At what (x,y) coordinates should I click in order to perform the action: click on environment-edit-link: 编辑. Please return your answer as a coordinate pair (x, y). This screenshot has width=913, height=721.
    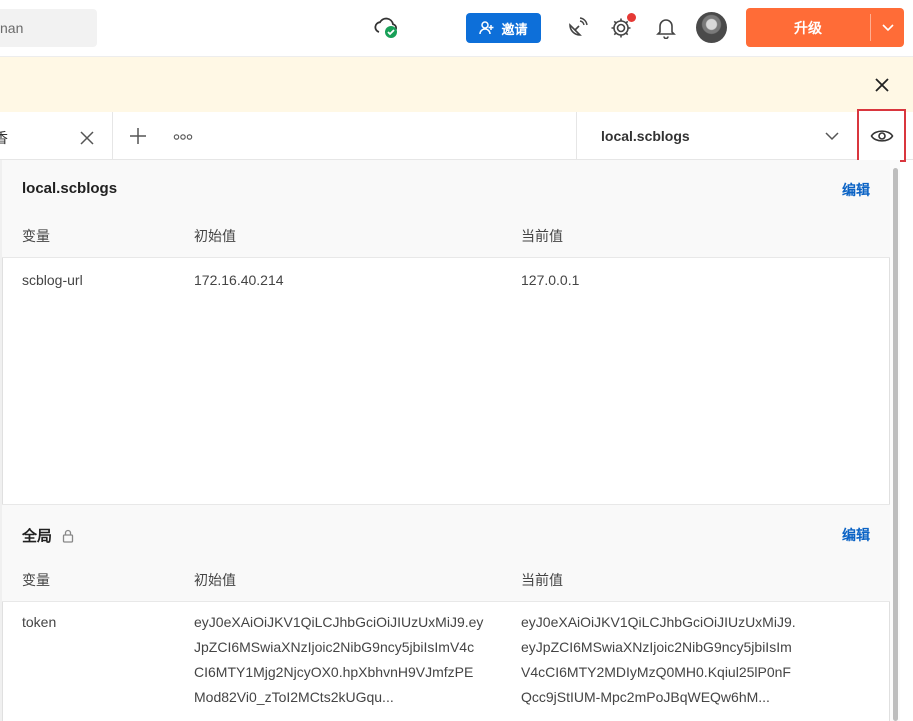
    Looking at the image, I should click on (856, 190).